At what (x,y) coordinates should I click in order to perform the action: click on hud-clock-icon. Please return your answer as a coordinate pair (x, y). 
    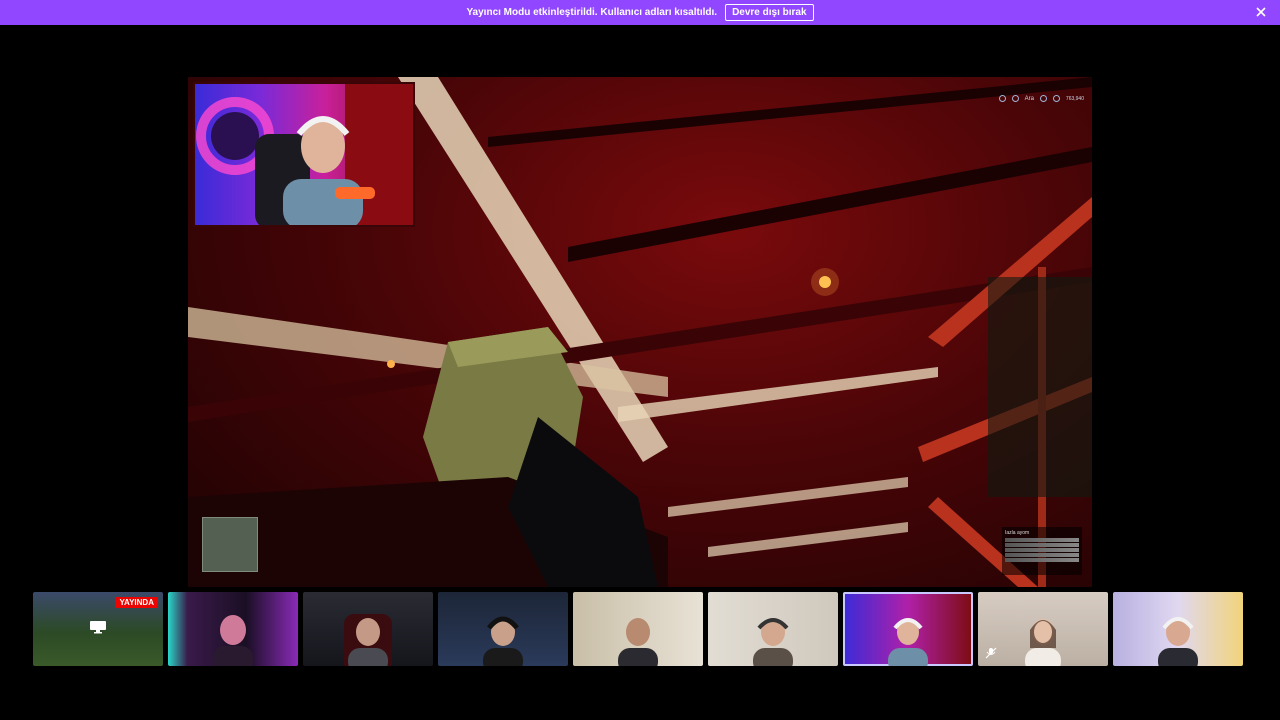
    Looking at the image, I should click on (1043, 98).